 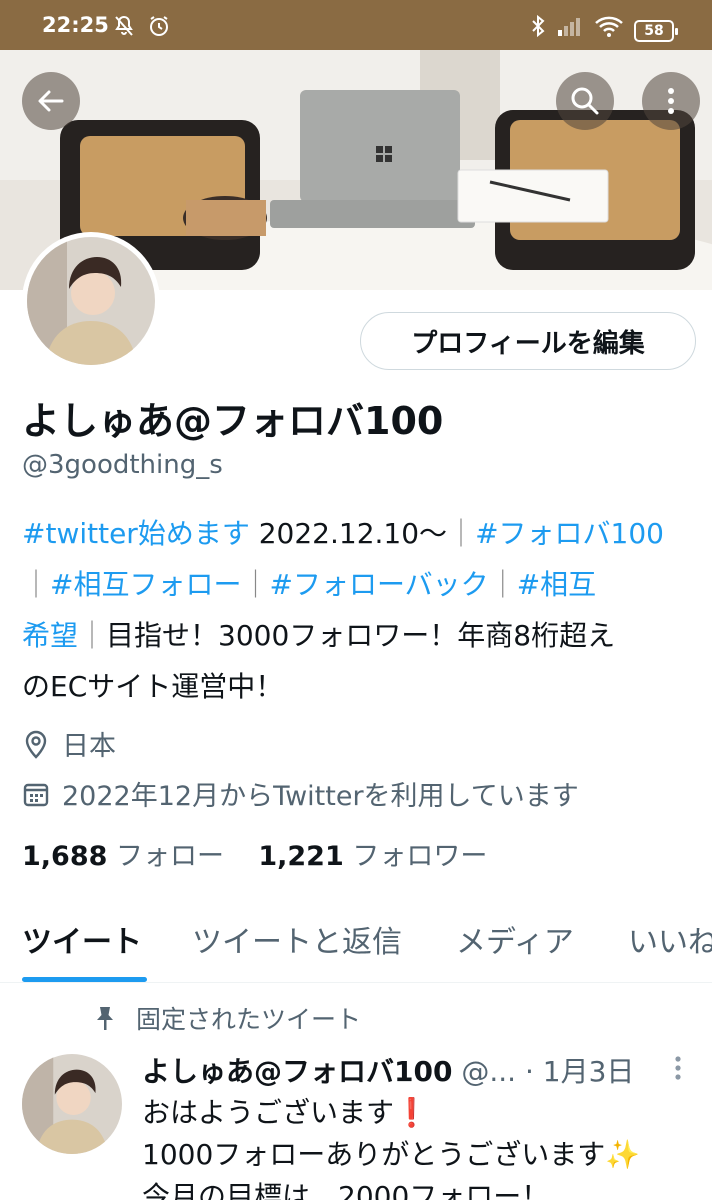 What do you see at coordinates (122, 465) in the screenshot?
I see `profile-handle: @3goodthing_s` at bounding box center [122, 465].